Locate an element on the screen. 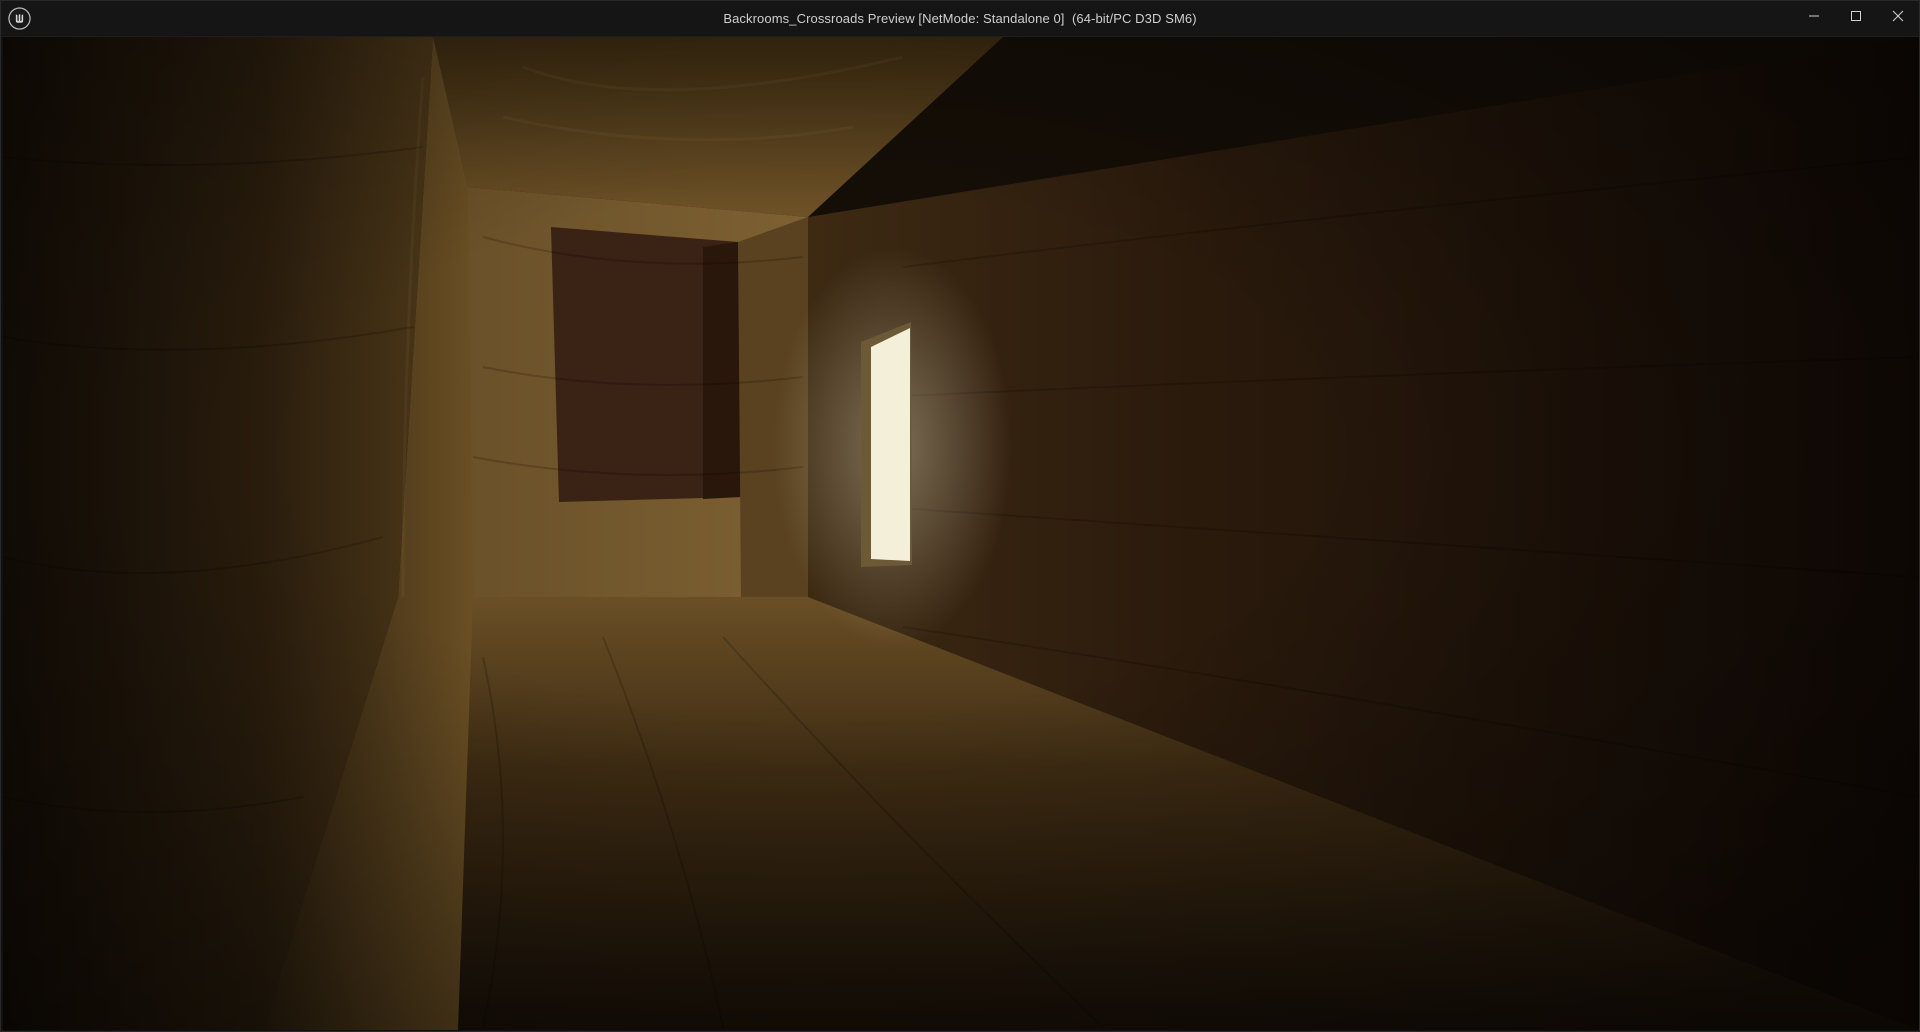 This screenshot has width=1920, height=1032. unreal-engine-logo-icon is located at coordinates (19, 18).